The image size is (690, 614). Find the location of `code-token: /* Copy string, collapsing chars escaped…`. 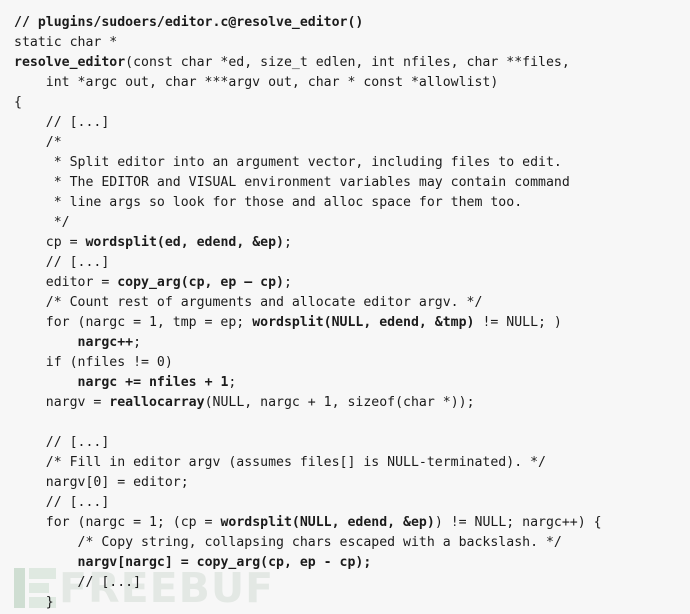

code-token: /* Copy string, collapsing chars escaped… is located at coordinates (288, 542).